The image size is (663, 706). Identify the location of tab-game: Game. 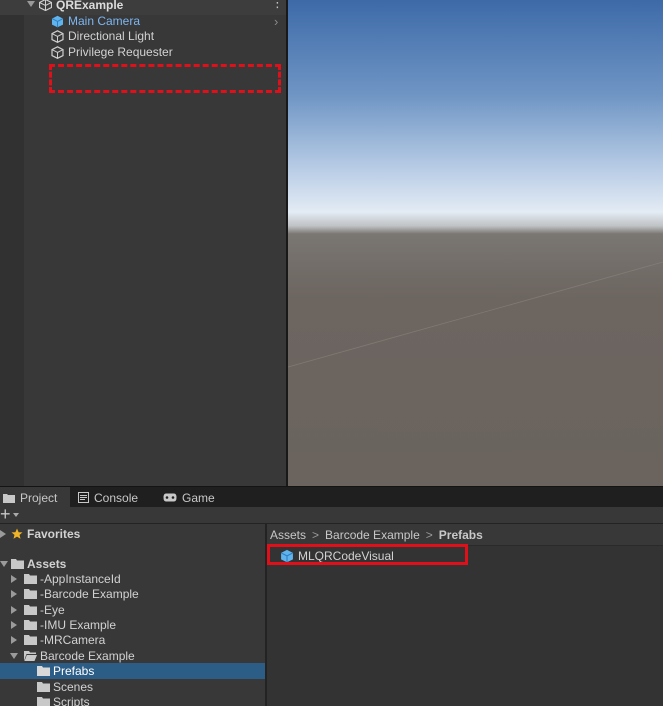
(189, 497).